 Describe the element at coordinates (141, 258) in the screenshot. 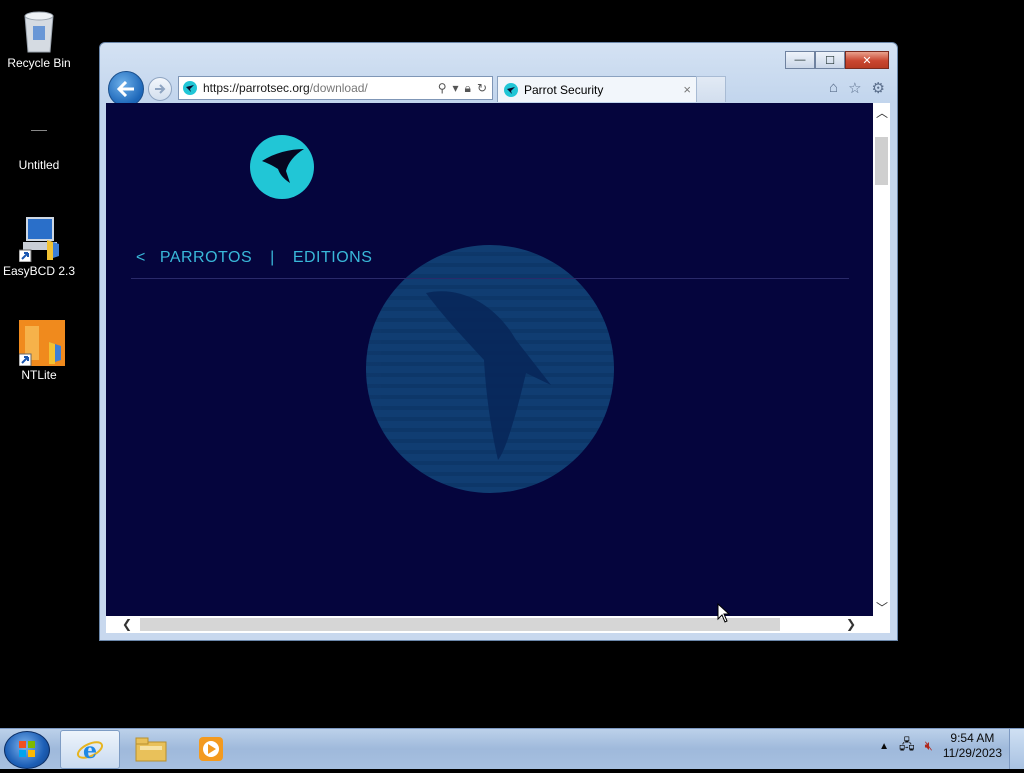

I see `chevron-left-icon: <` at that location.